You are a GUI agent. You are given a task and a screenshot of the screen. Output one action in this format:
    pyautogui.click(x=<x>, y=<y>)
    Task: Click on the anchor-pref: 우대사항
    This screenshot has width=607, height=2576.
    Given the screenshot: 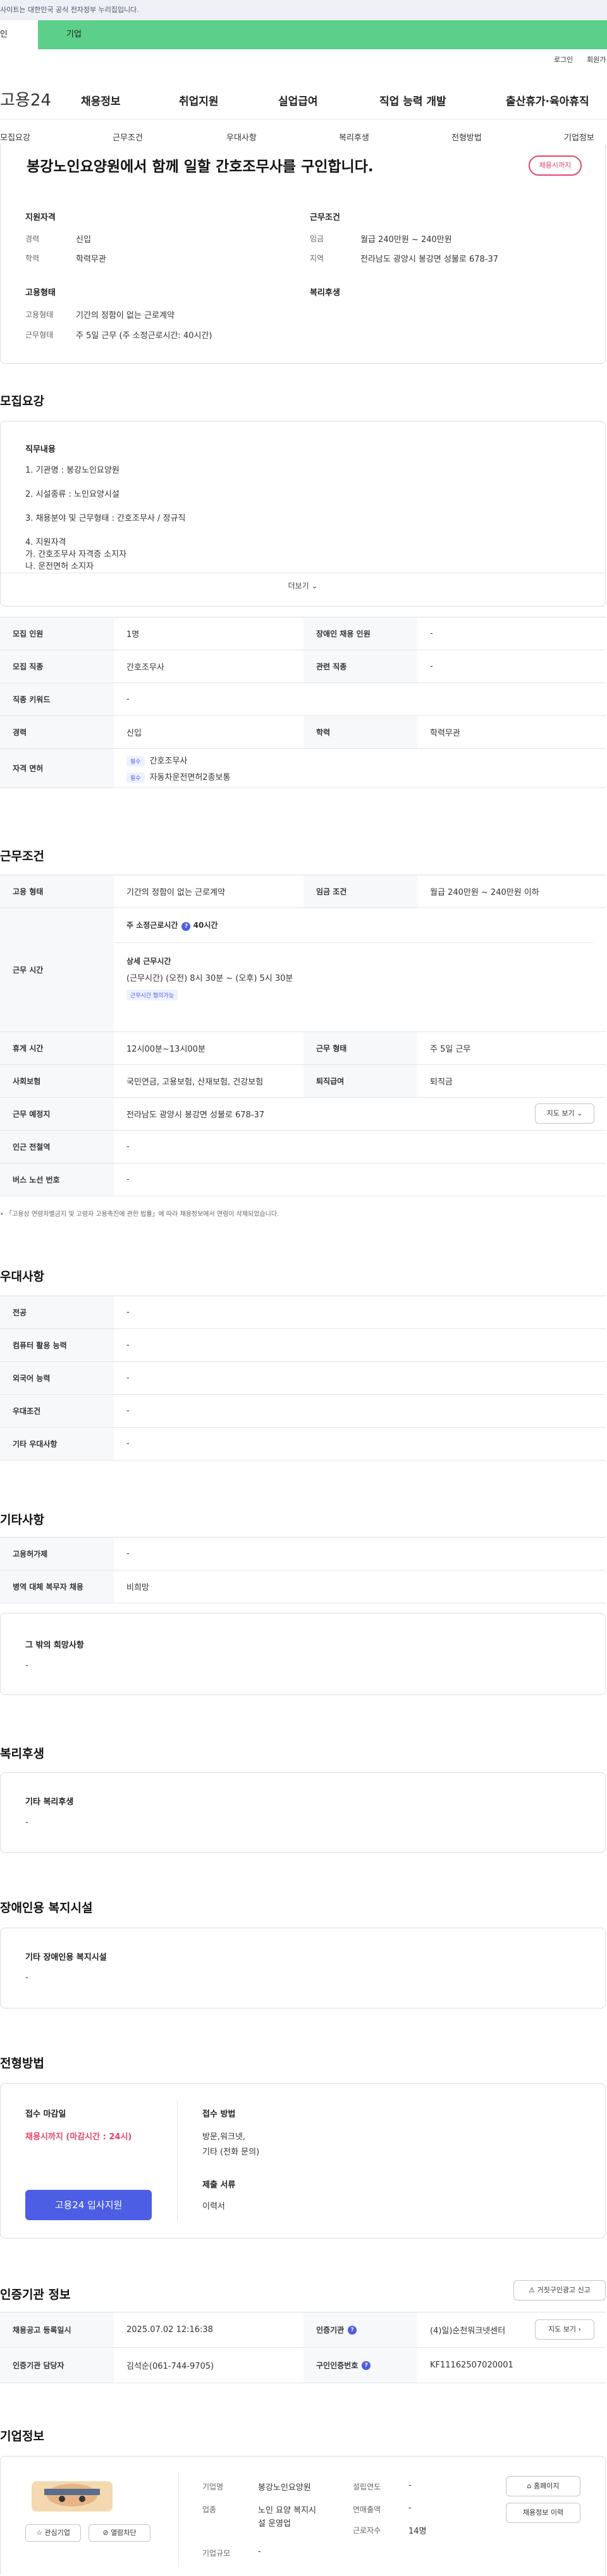 What is the action you would take?
    pyautogui.click(x=241, y=137)
    